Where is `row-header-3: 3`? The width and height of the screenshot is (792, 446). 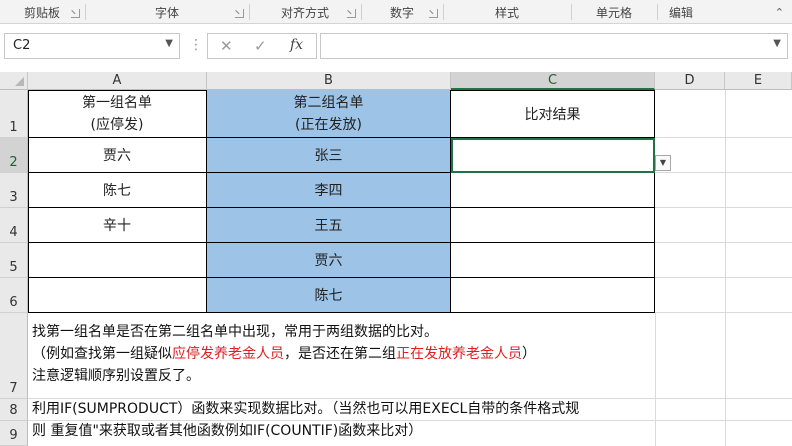
row-header-3: 3 is located at coordinates (14, 190).